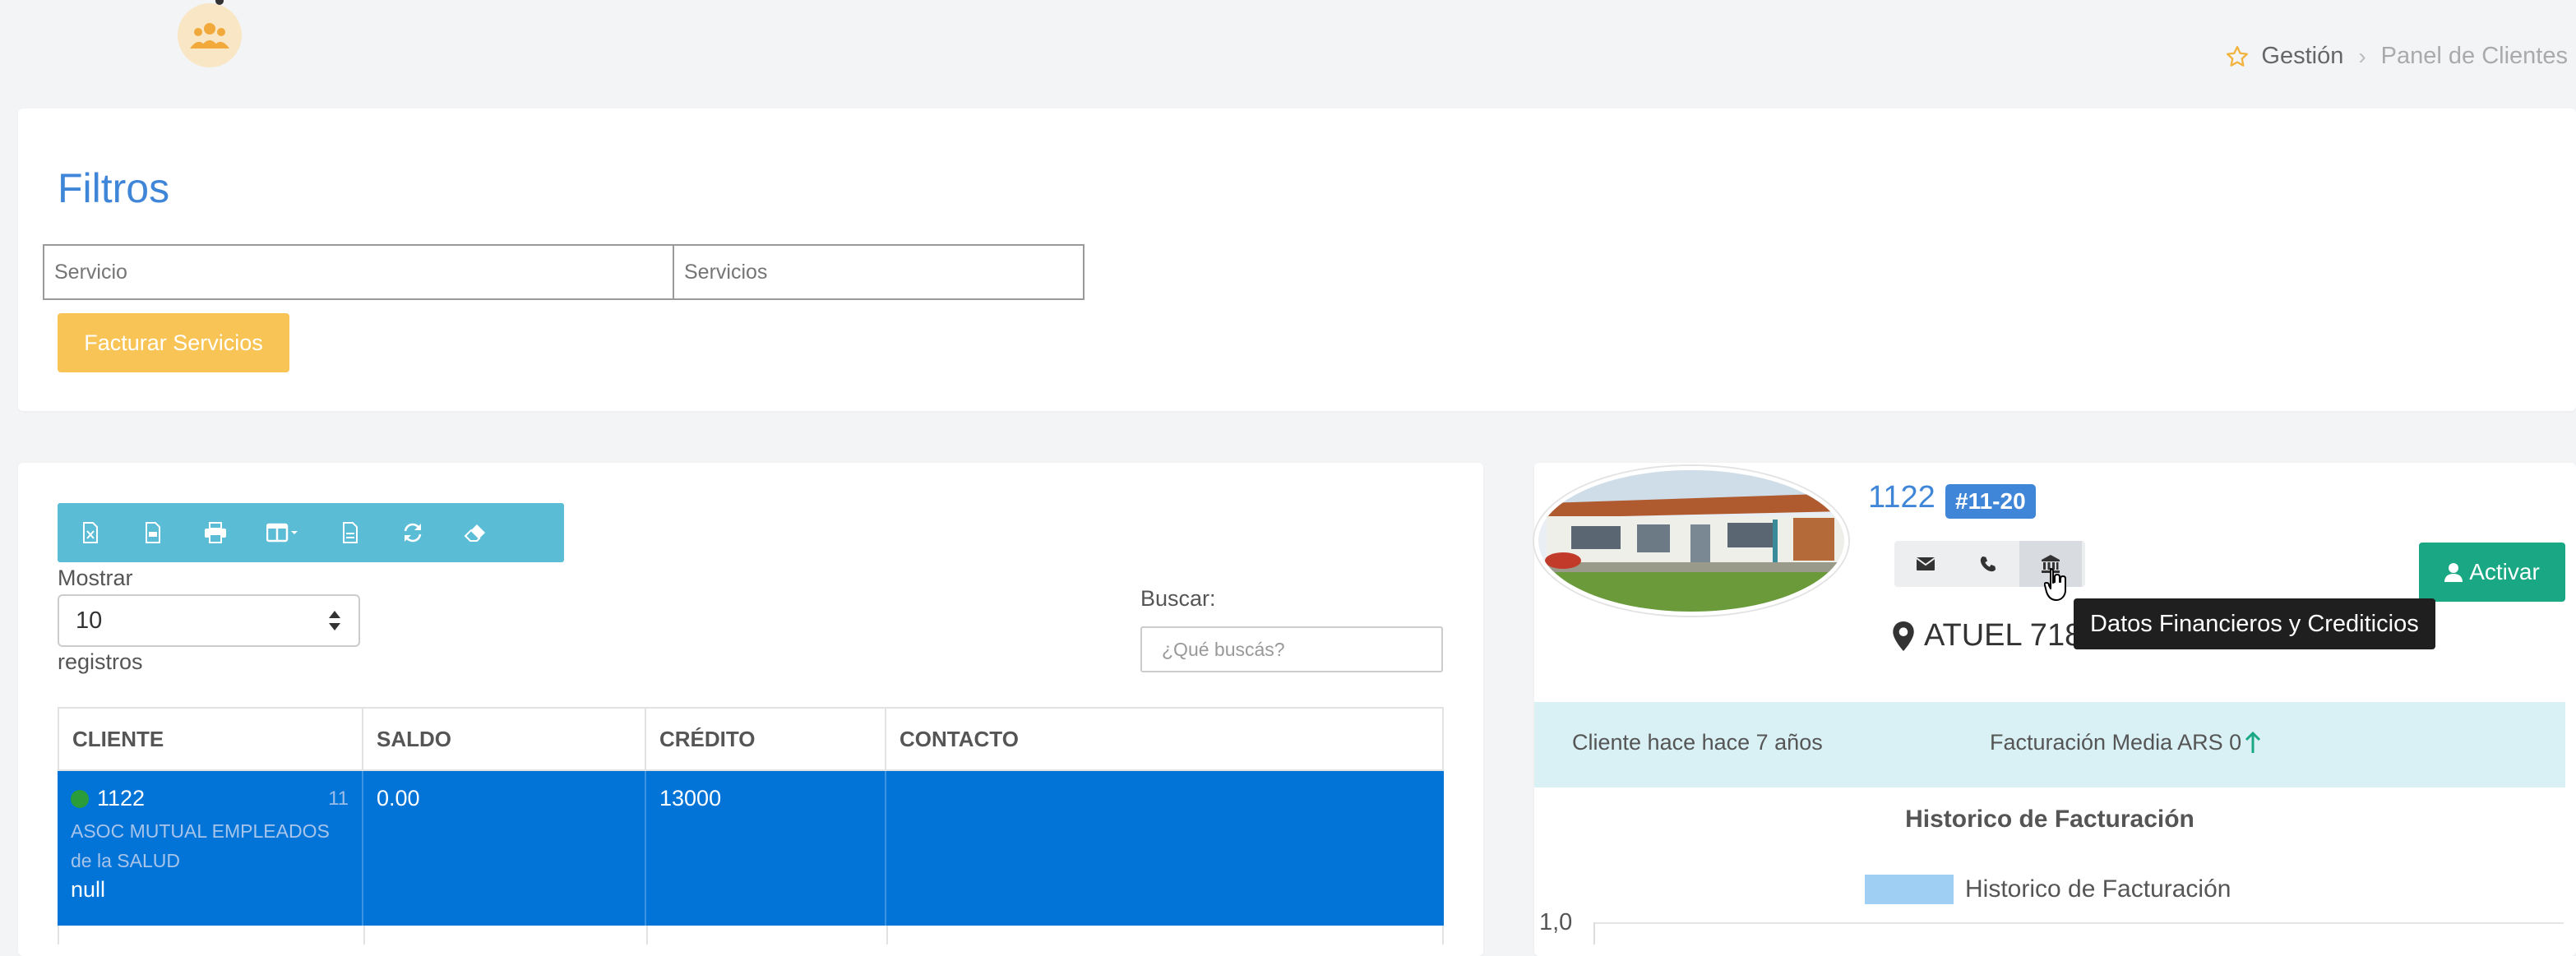  I want to click on legend-label: Historico de Facturación, so click(2098, 889).